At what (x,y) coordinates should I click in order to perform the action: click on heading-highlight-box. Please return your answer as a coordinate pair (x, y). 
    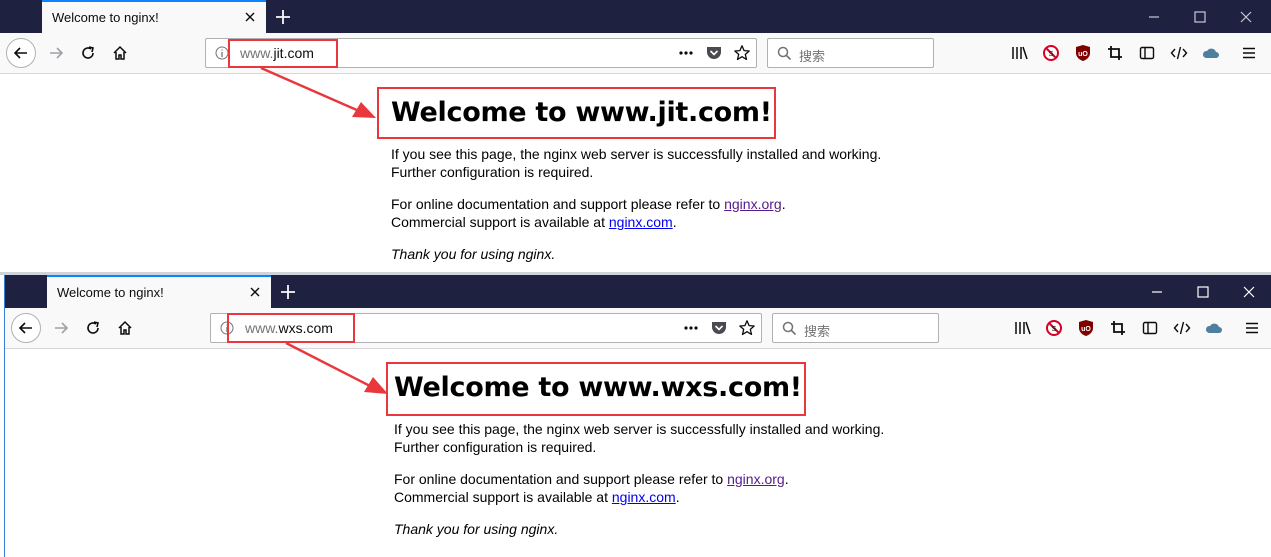
    Looking at the image, I should click on (576, 113).